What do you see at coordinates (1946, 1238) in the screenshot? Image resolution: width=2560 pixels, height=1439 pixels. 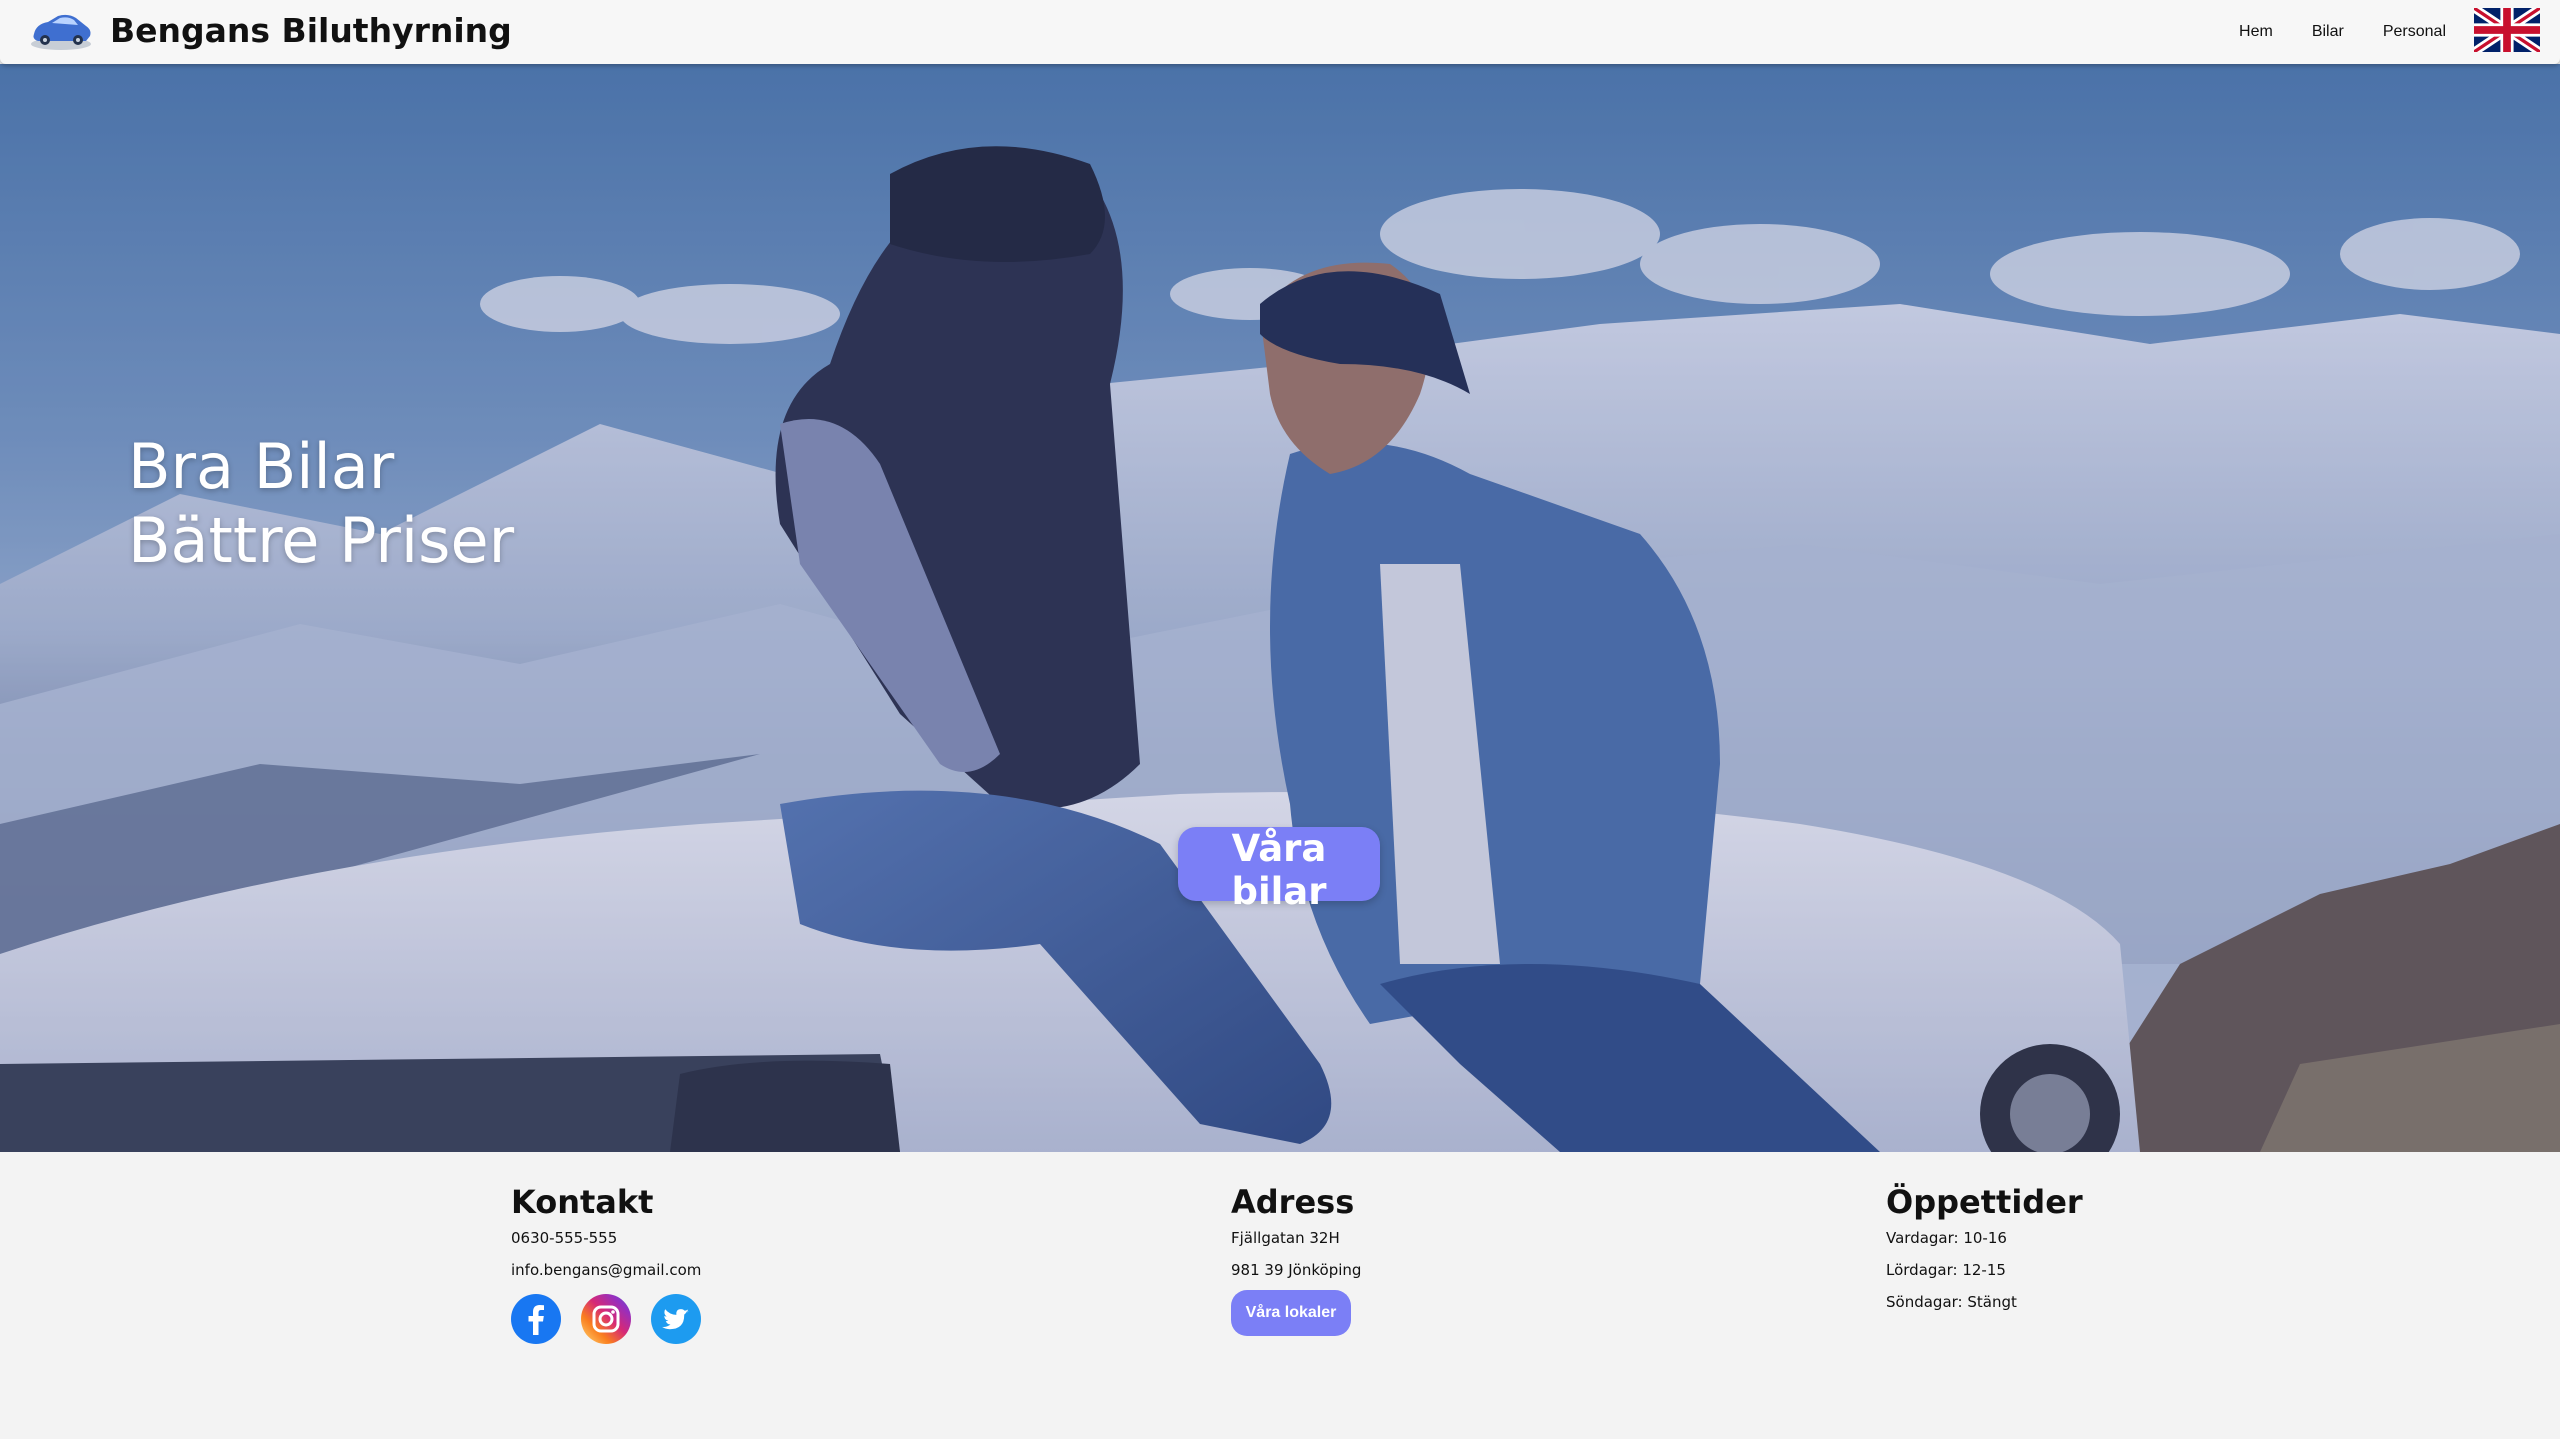 I see `hours-weekdays: Vardagar: 10-16` at bounding box center [1946, 1238].